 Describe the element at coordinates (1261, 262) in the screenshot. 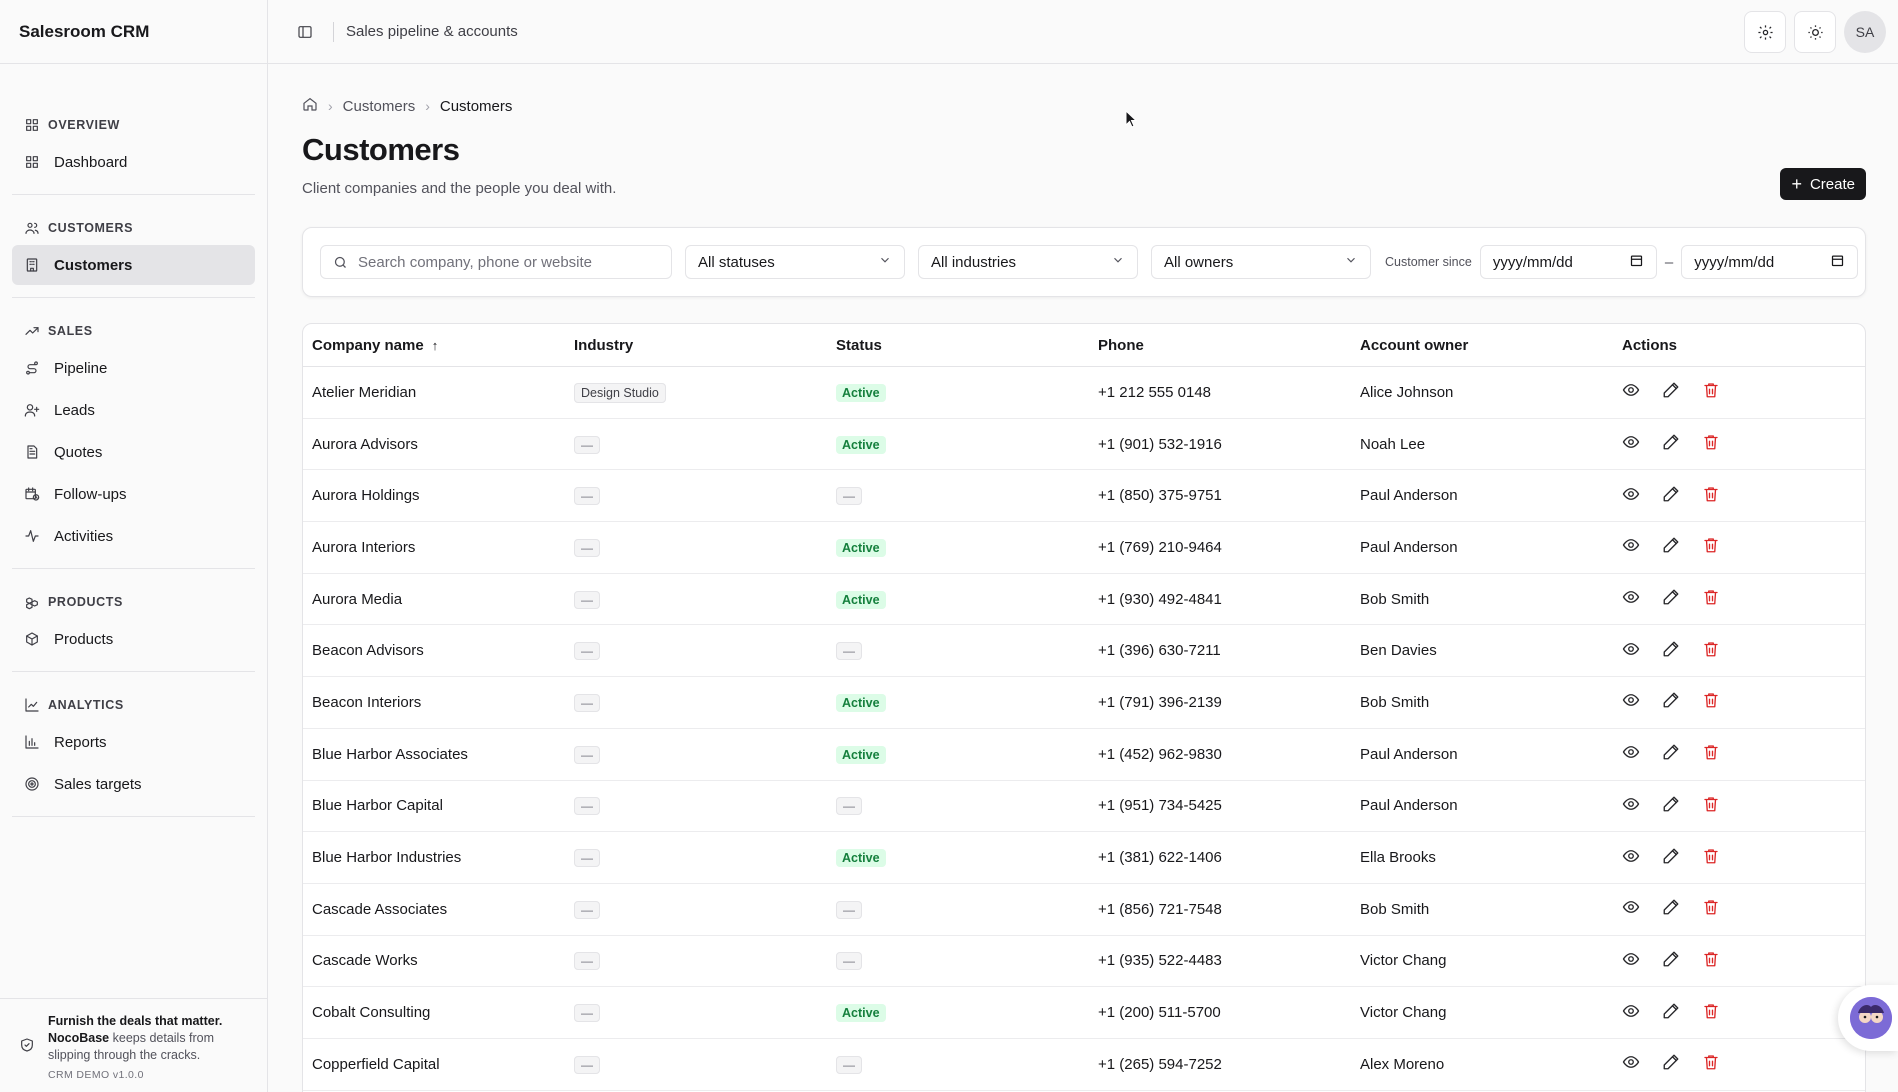

I see `owner-select: All owners` at that location.